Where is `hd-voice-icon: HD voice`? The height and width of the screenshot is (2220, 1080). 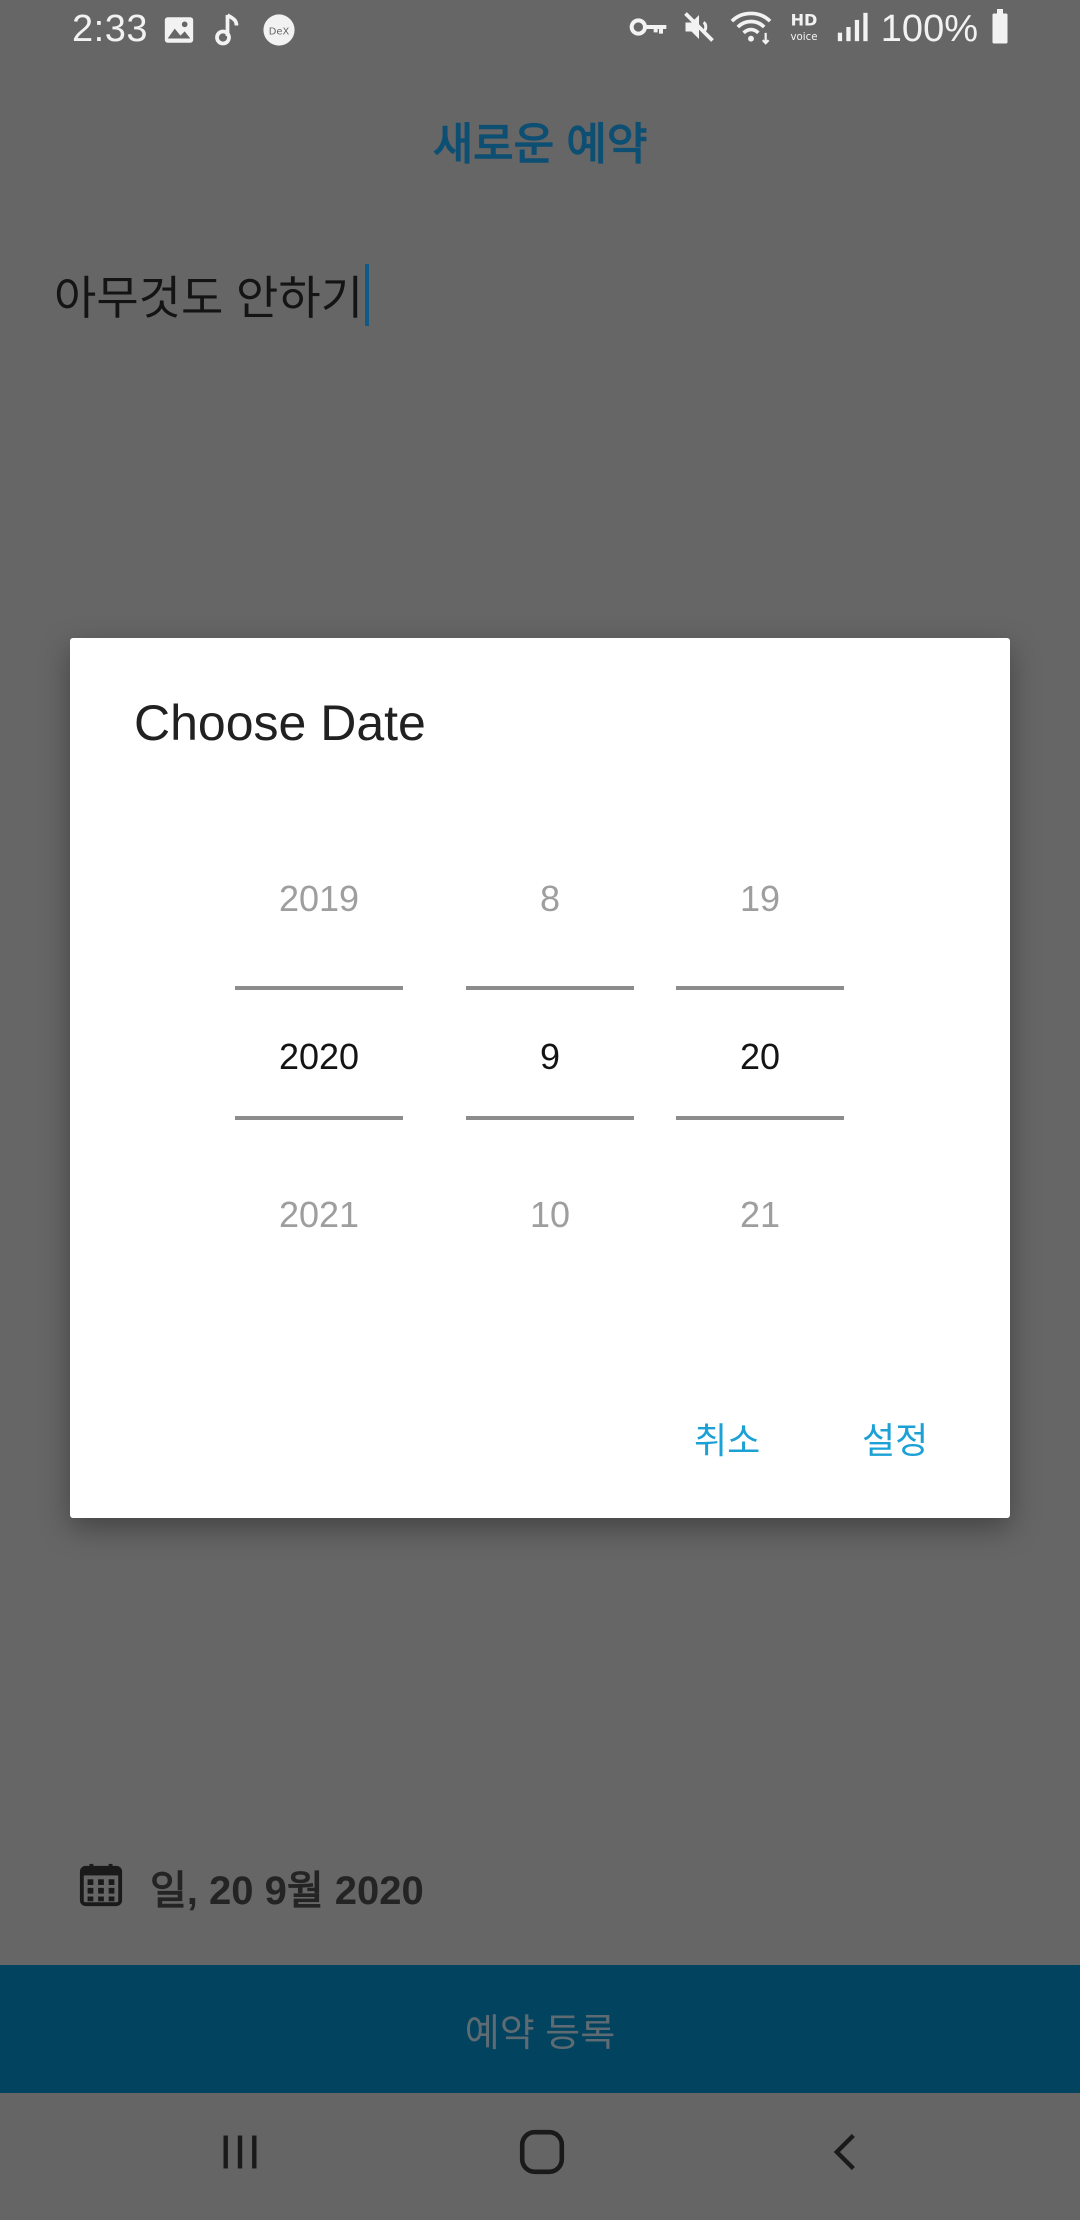 hd-voice-icon: HD voice is located at coordinates (804, 29).